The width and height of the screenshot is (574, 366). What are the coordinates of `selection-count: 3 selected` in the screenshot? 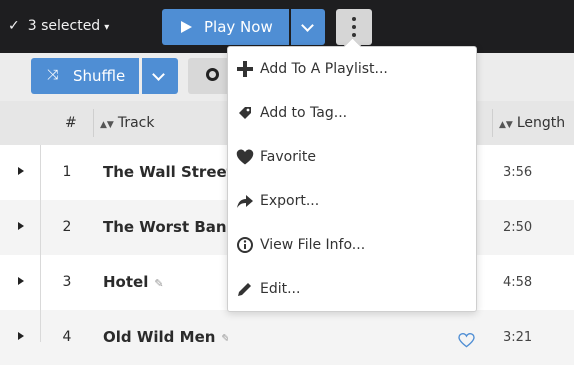 It's located at (64, 26).